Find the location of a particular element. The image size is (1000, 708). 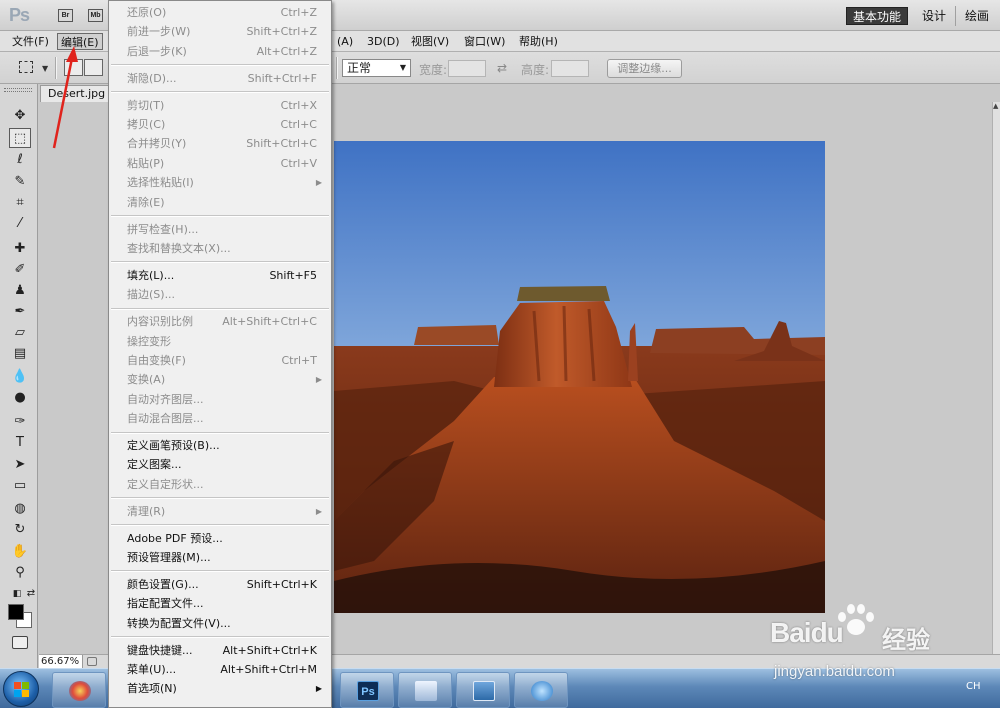

menu-help: 帮助(H) is located at coordinates (538, 41).